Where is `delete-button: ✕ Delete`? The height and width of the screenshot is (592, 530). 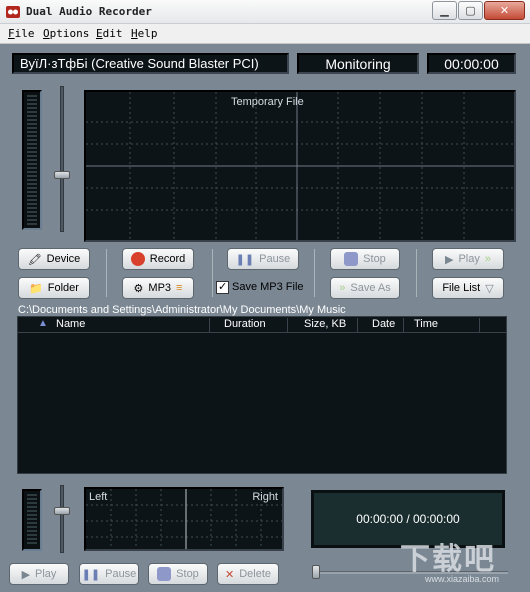 delete-button: ✕ Delete is located at coordinates (248, 574).